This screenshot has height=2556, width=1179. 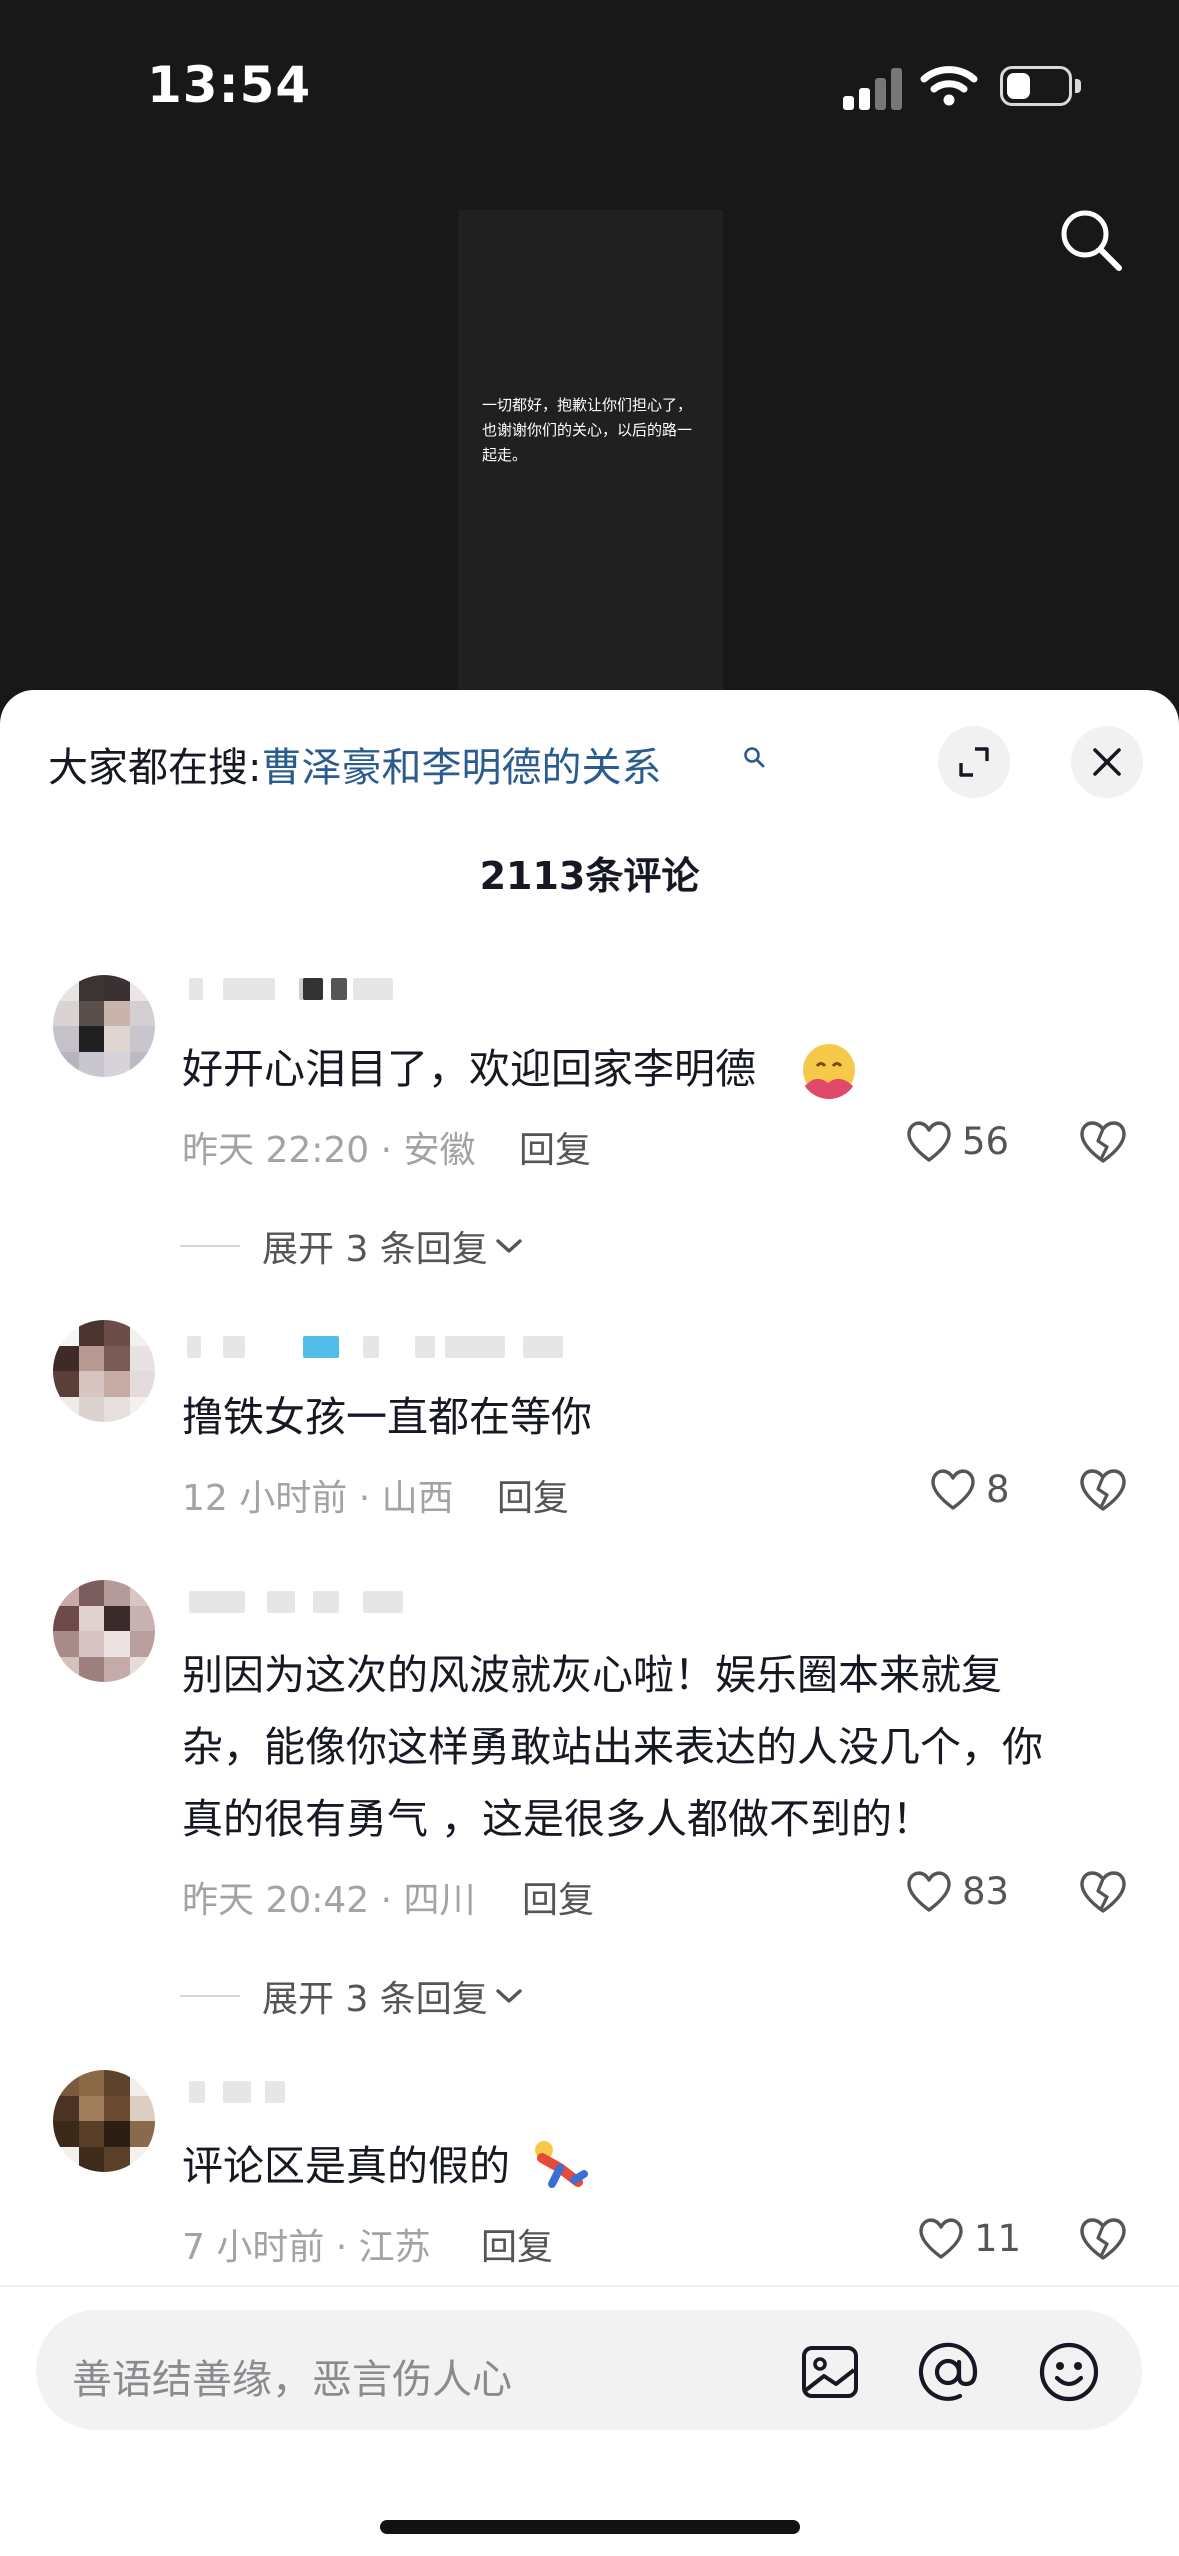 What do you see at coordinates (346, 2166) in the screenshot?
I see `comment-text: 评论区是真的假的` at bounding box center [346, 2166].